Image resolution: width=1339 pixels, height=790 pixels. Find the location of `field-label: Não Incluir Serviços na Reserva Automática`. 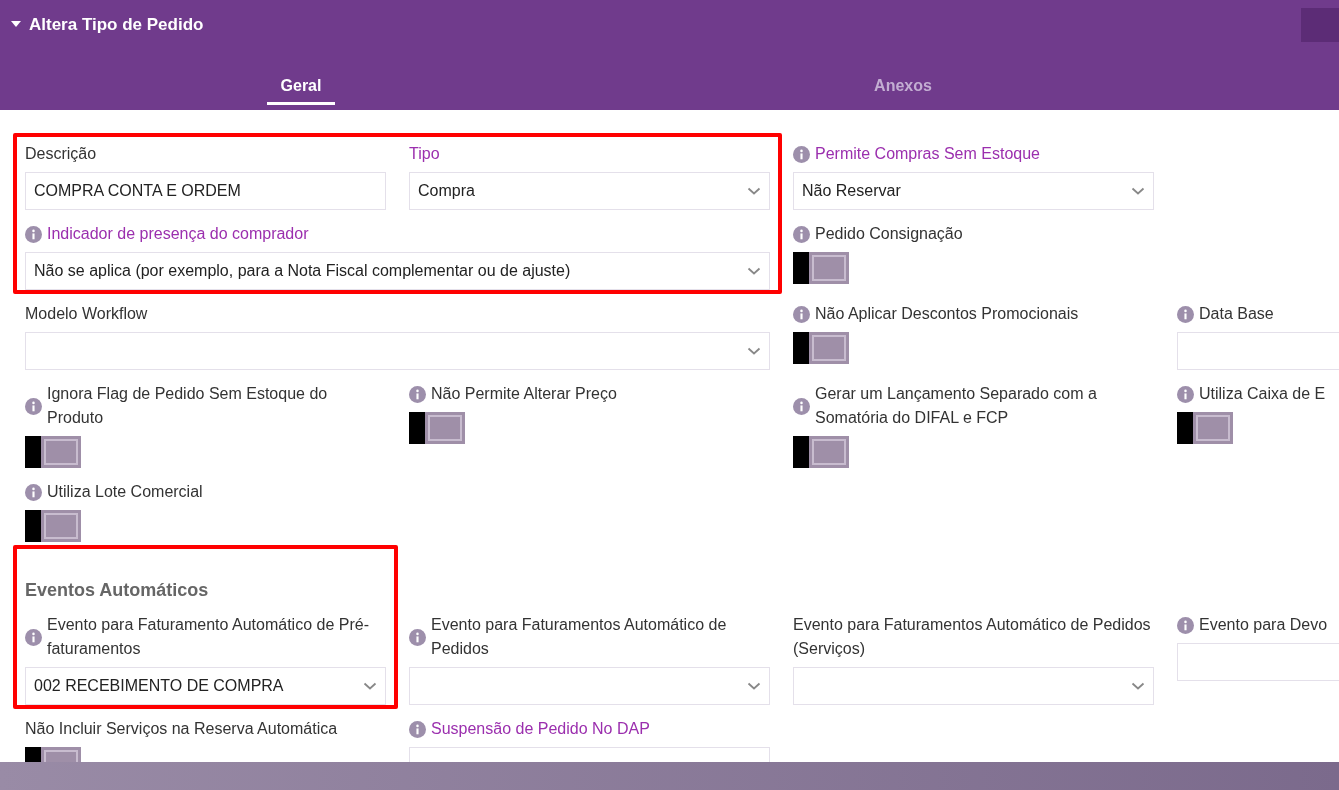

field-label: Não Incluir Serviços na Reserva Automática is located at coordinates (181, 729).